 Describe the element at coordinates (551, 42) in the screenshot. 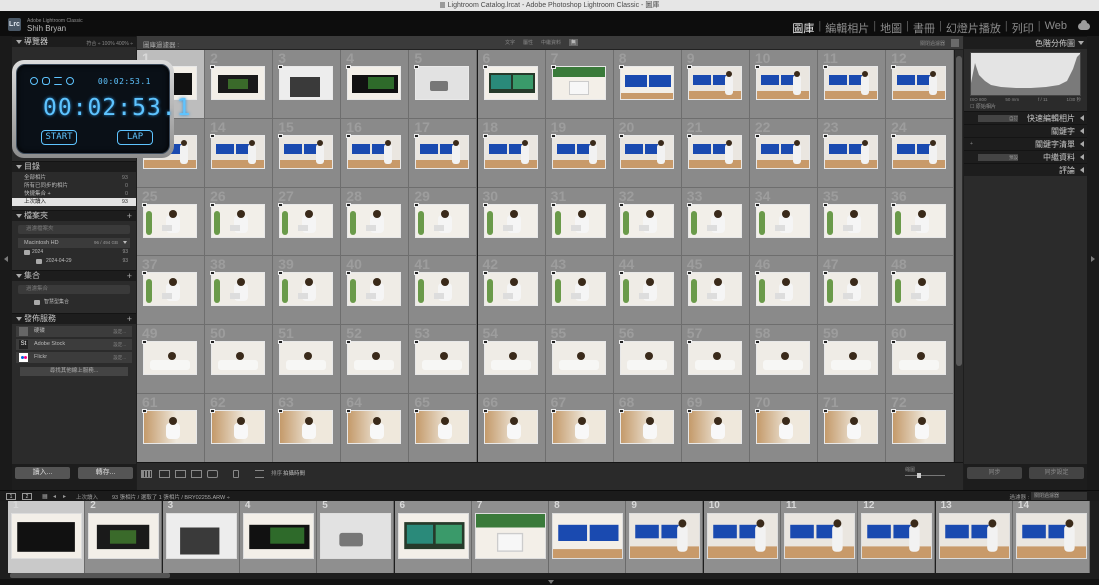

I see `filter-tab-metadata: 中繼資料` at that location.